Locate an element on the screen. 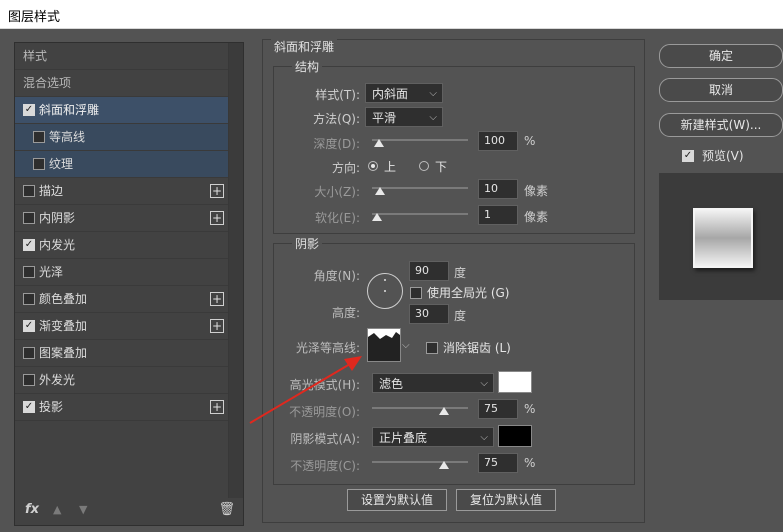 This screenshot has height=532, width=783. direction-up-radio is located at coordinates (373, 166).